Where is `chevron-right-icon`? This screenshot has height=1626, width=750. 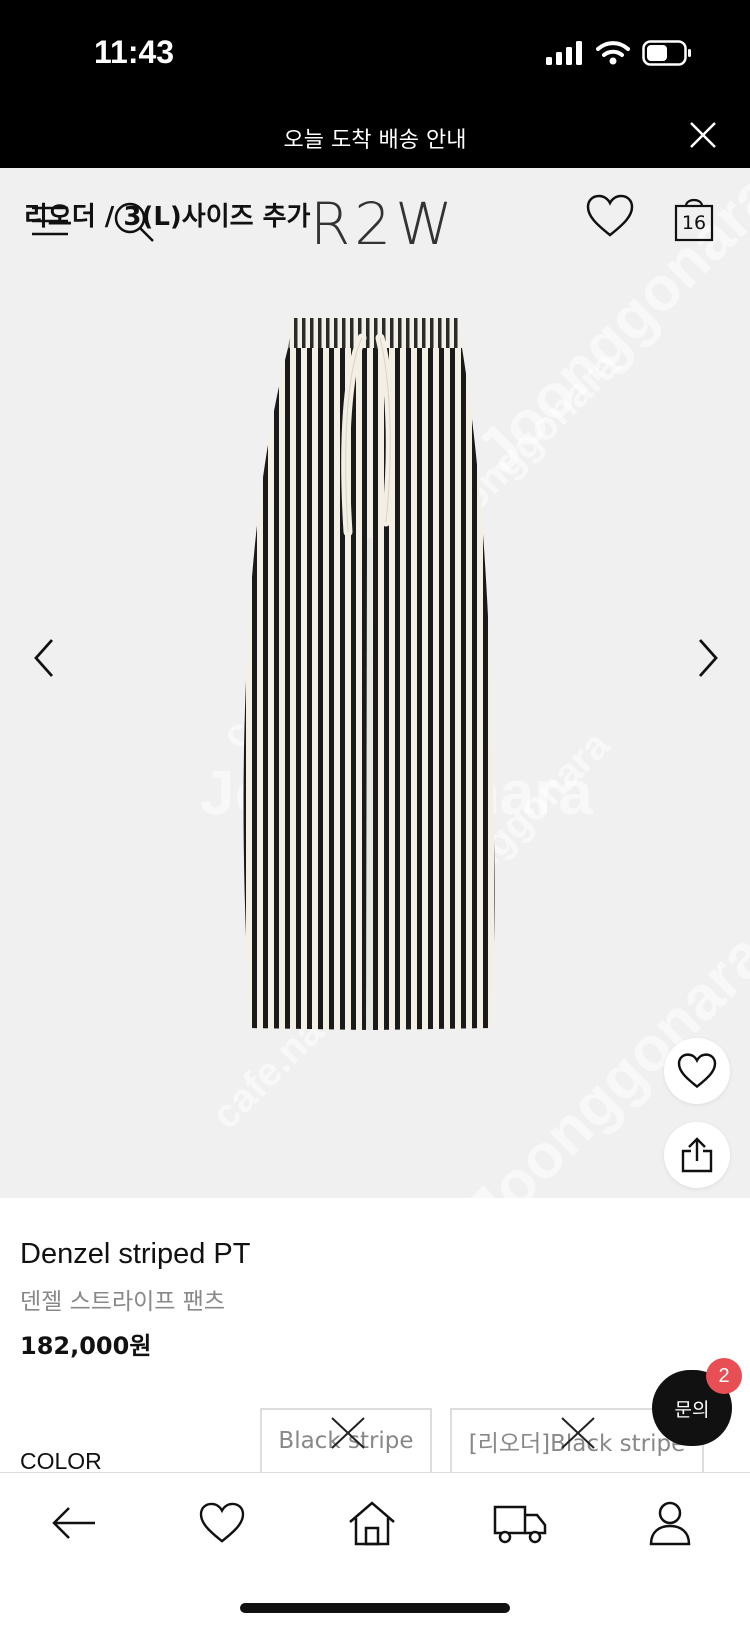
chevron-right-icon is located at coordinates (708, 658).